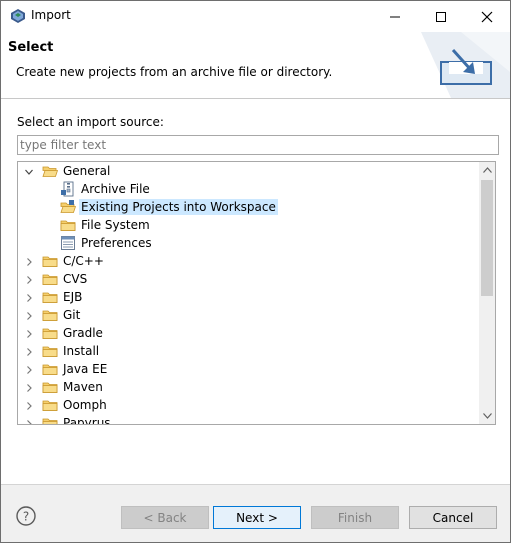 Image resolution: width=511 pixels, height=543 pixels. I want to click on tree-item: Git, so click(53, 315).